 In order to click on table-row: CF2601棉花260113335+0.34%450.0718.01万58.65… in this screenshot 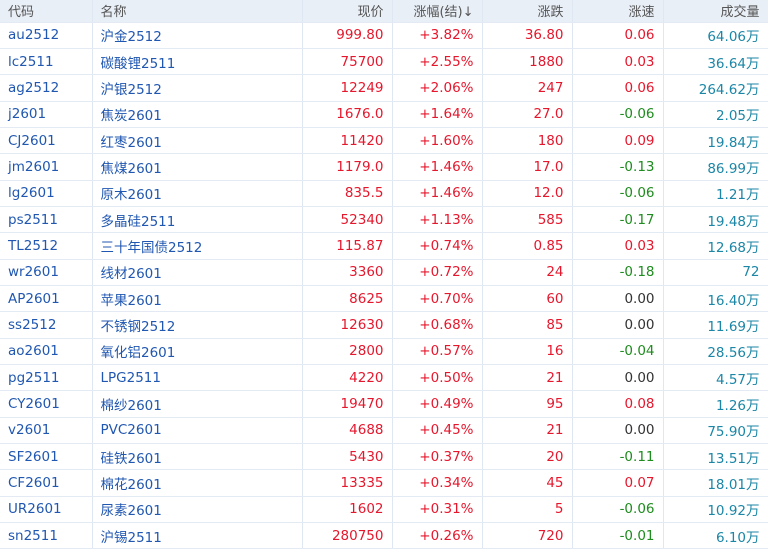, I will do `click(384, 483)`.